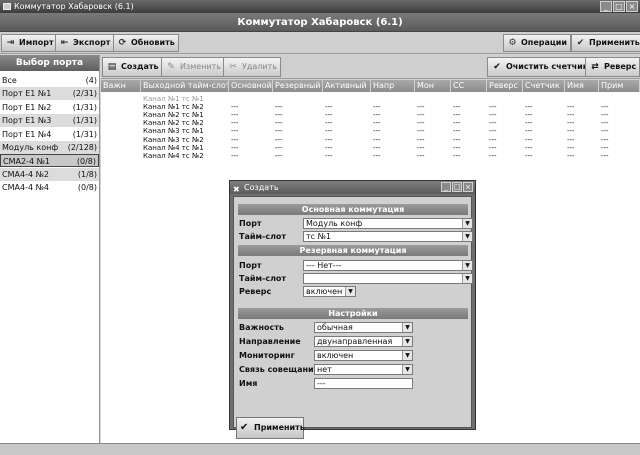 This screenshot has width=640, height=455. What do you see at coordinates (27, 121) in the screenshot?
I see `port-name: Порт E1 №3` at bounding box center [27, 121].